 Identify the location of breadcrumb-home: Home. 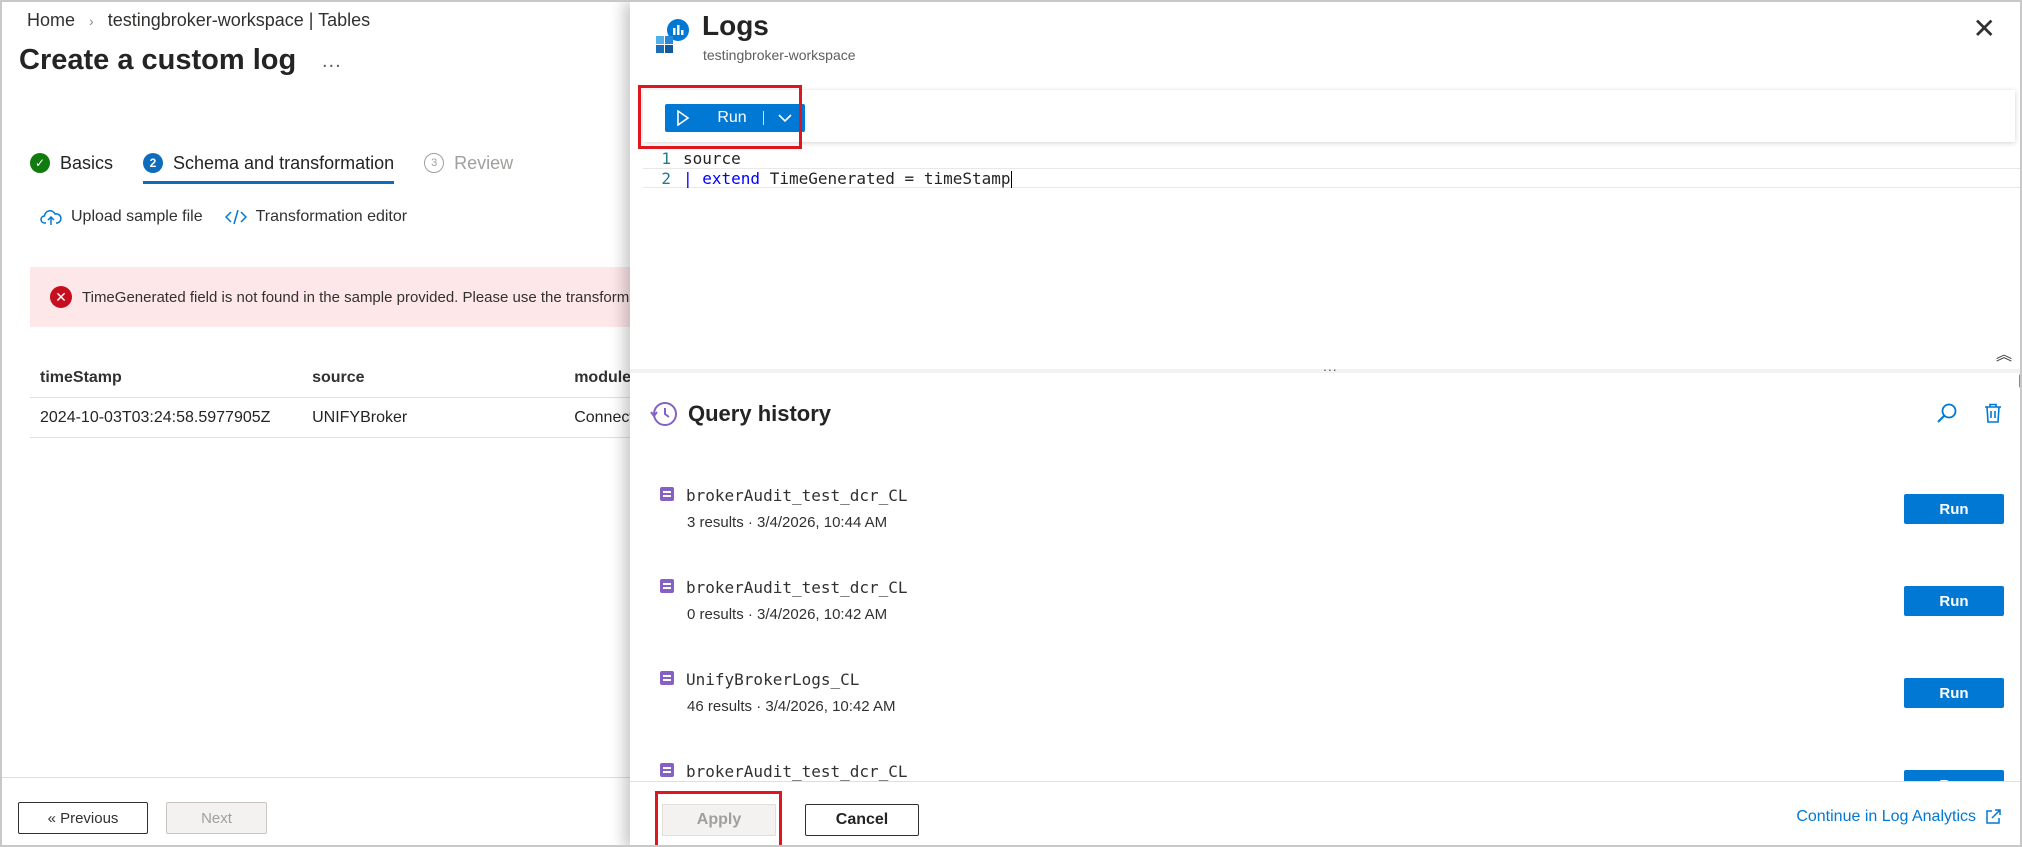
(51, 20).